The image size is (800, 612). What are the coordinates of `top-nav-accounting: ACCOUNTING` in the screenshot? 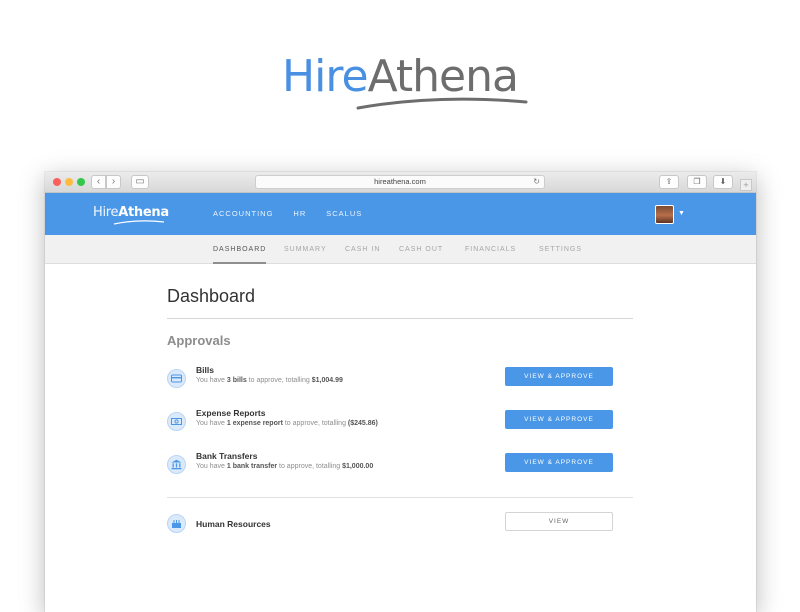 It's located at (243, 214).